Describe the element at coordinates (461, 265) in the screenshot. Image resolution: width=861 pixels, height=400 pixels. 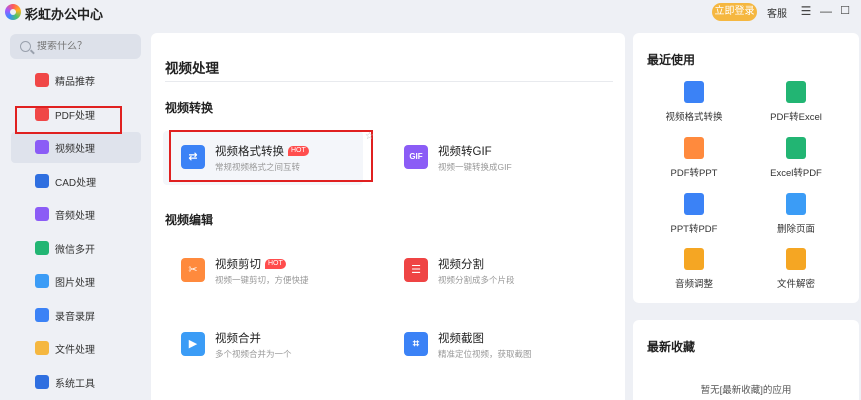
I see `card-title: 视频分割` at that location.